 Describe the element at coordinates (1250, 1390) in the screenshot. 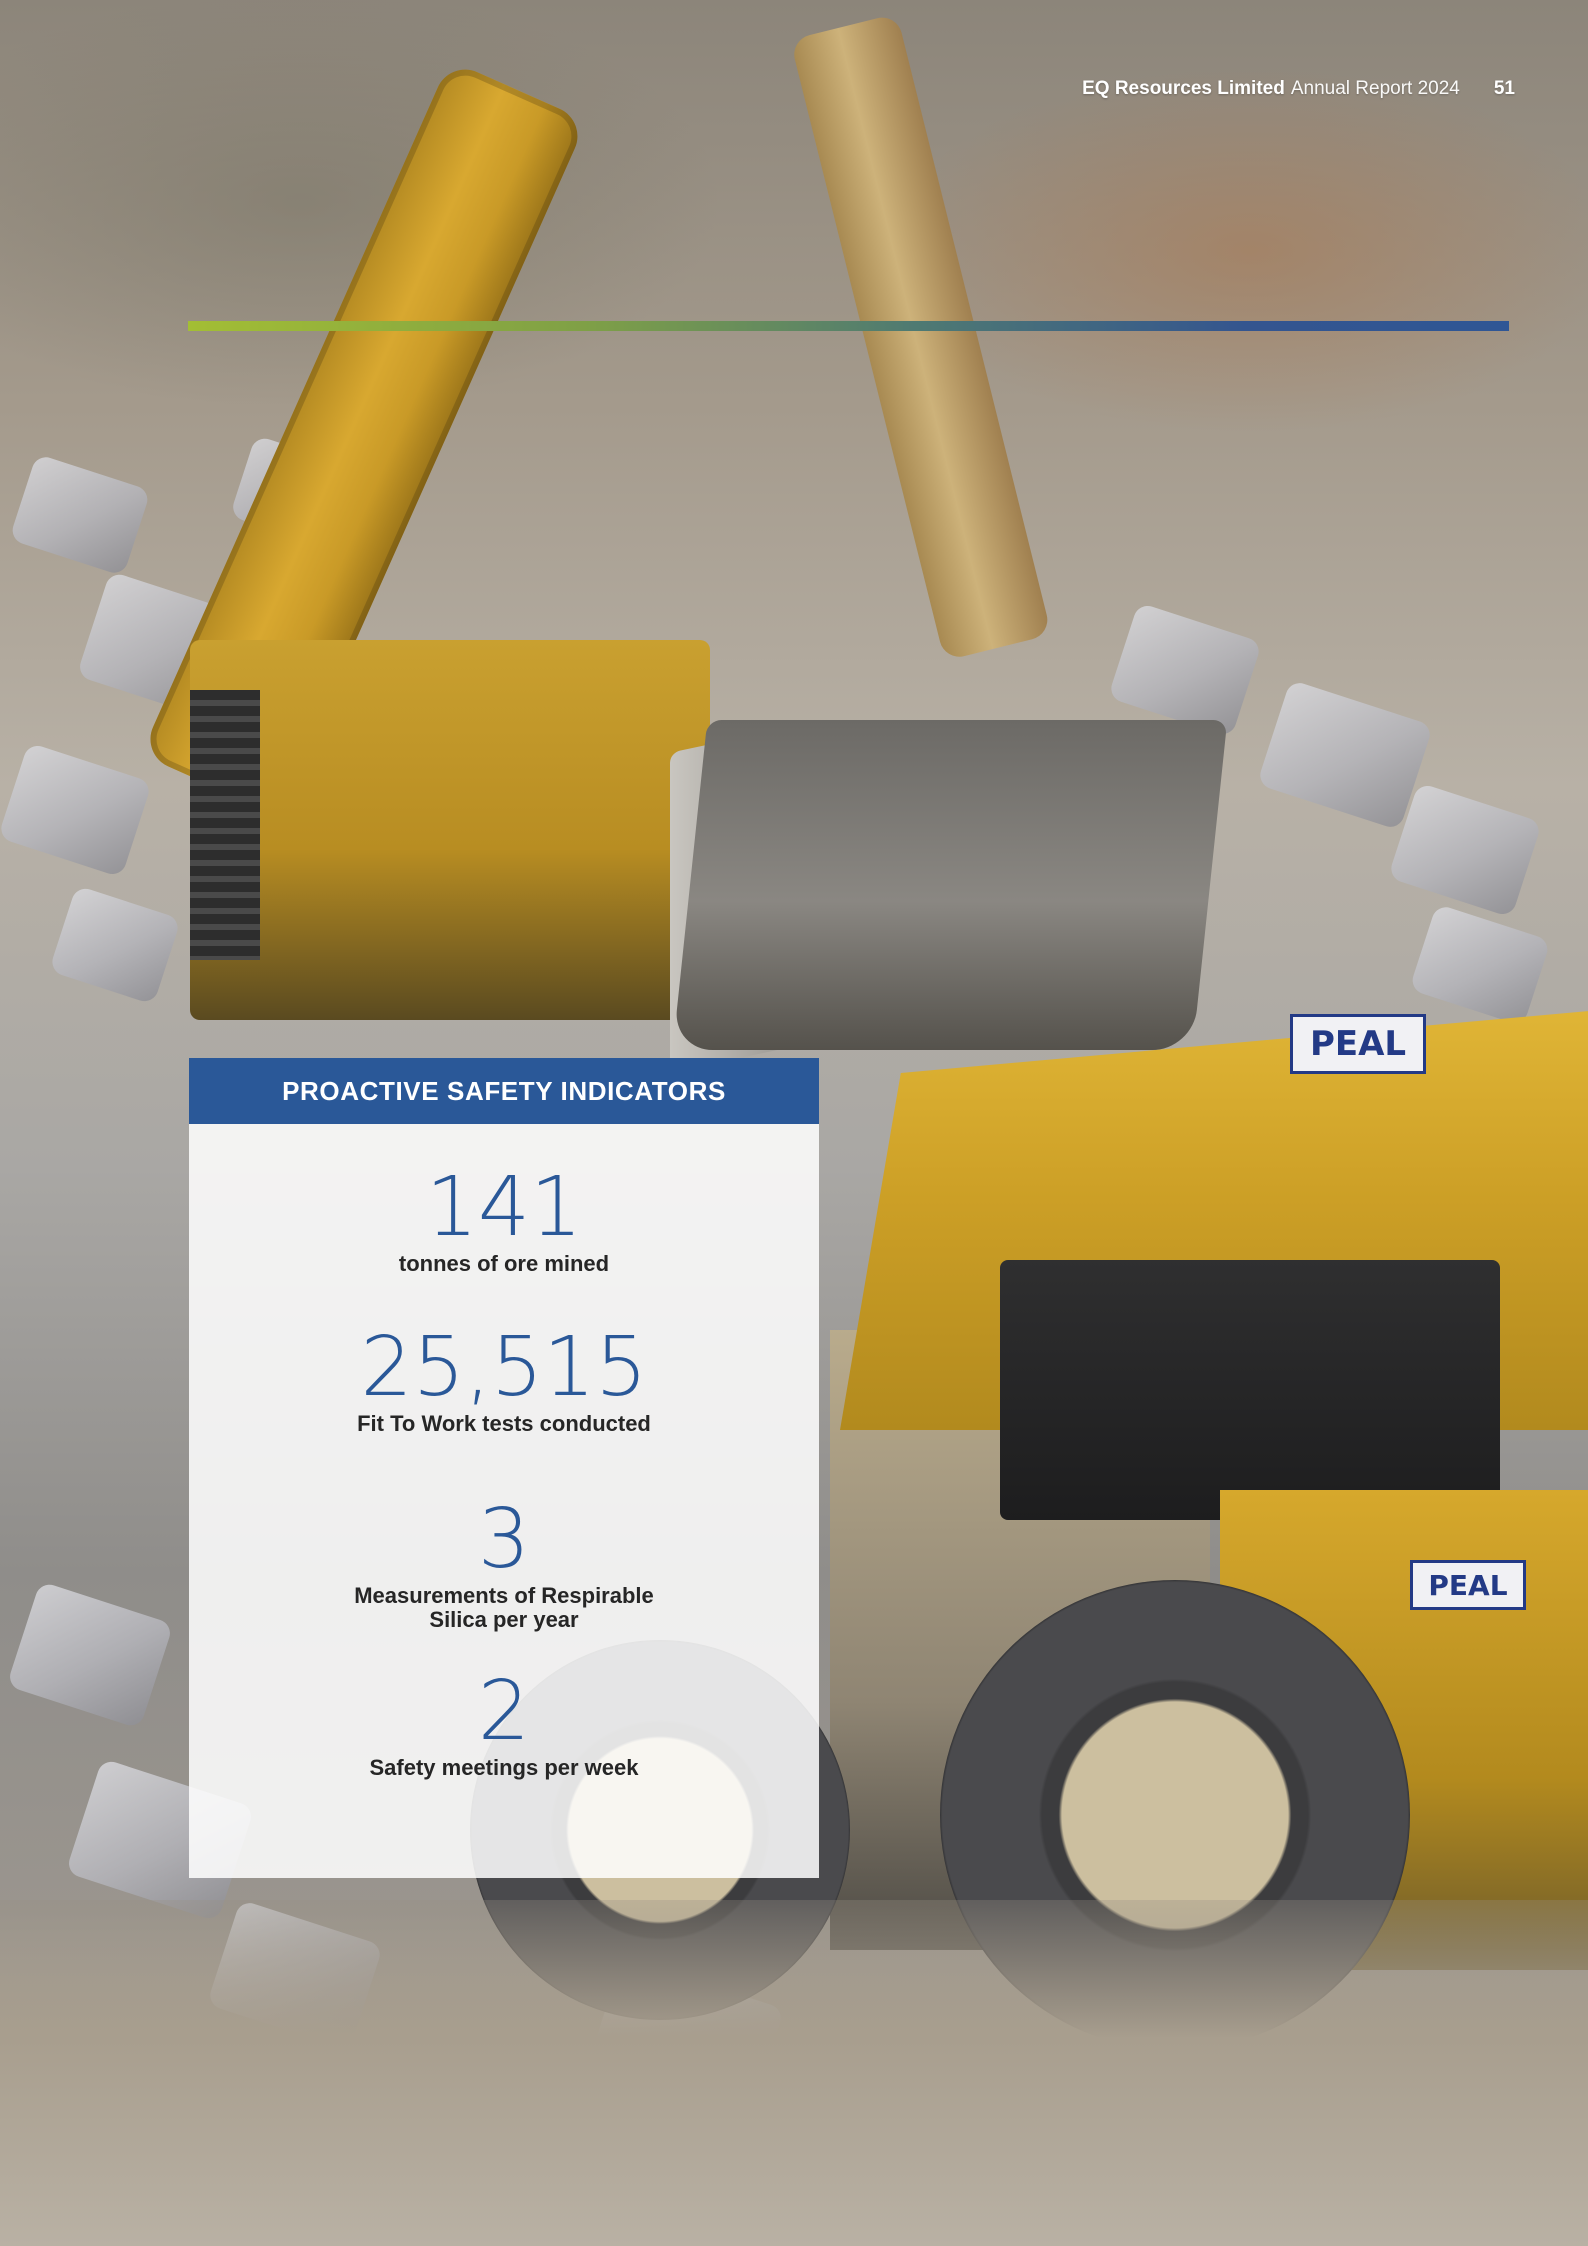

I see `truck-cab` at that location.